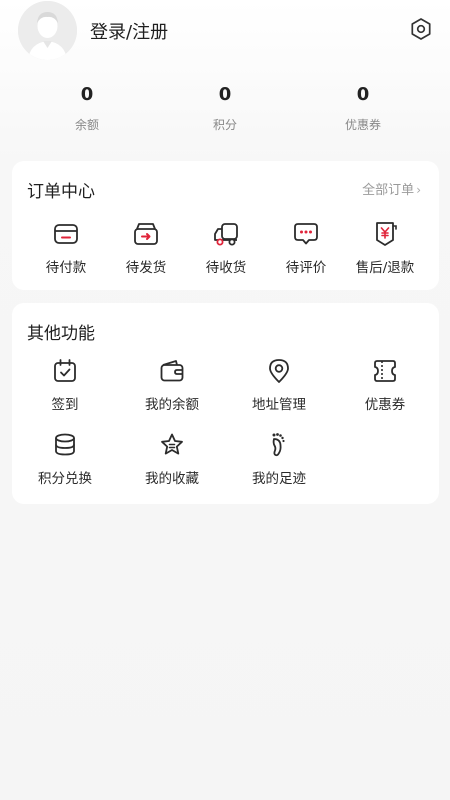 This screenshot has width=450, height=800. Describe the element at coordinates (66, 268) in the screenshot. I see `order-pending-payment-label: 待付款` at that location.